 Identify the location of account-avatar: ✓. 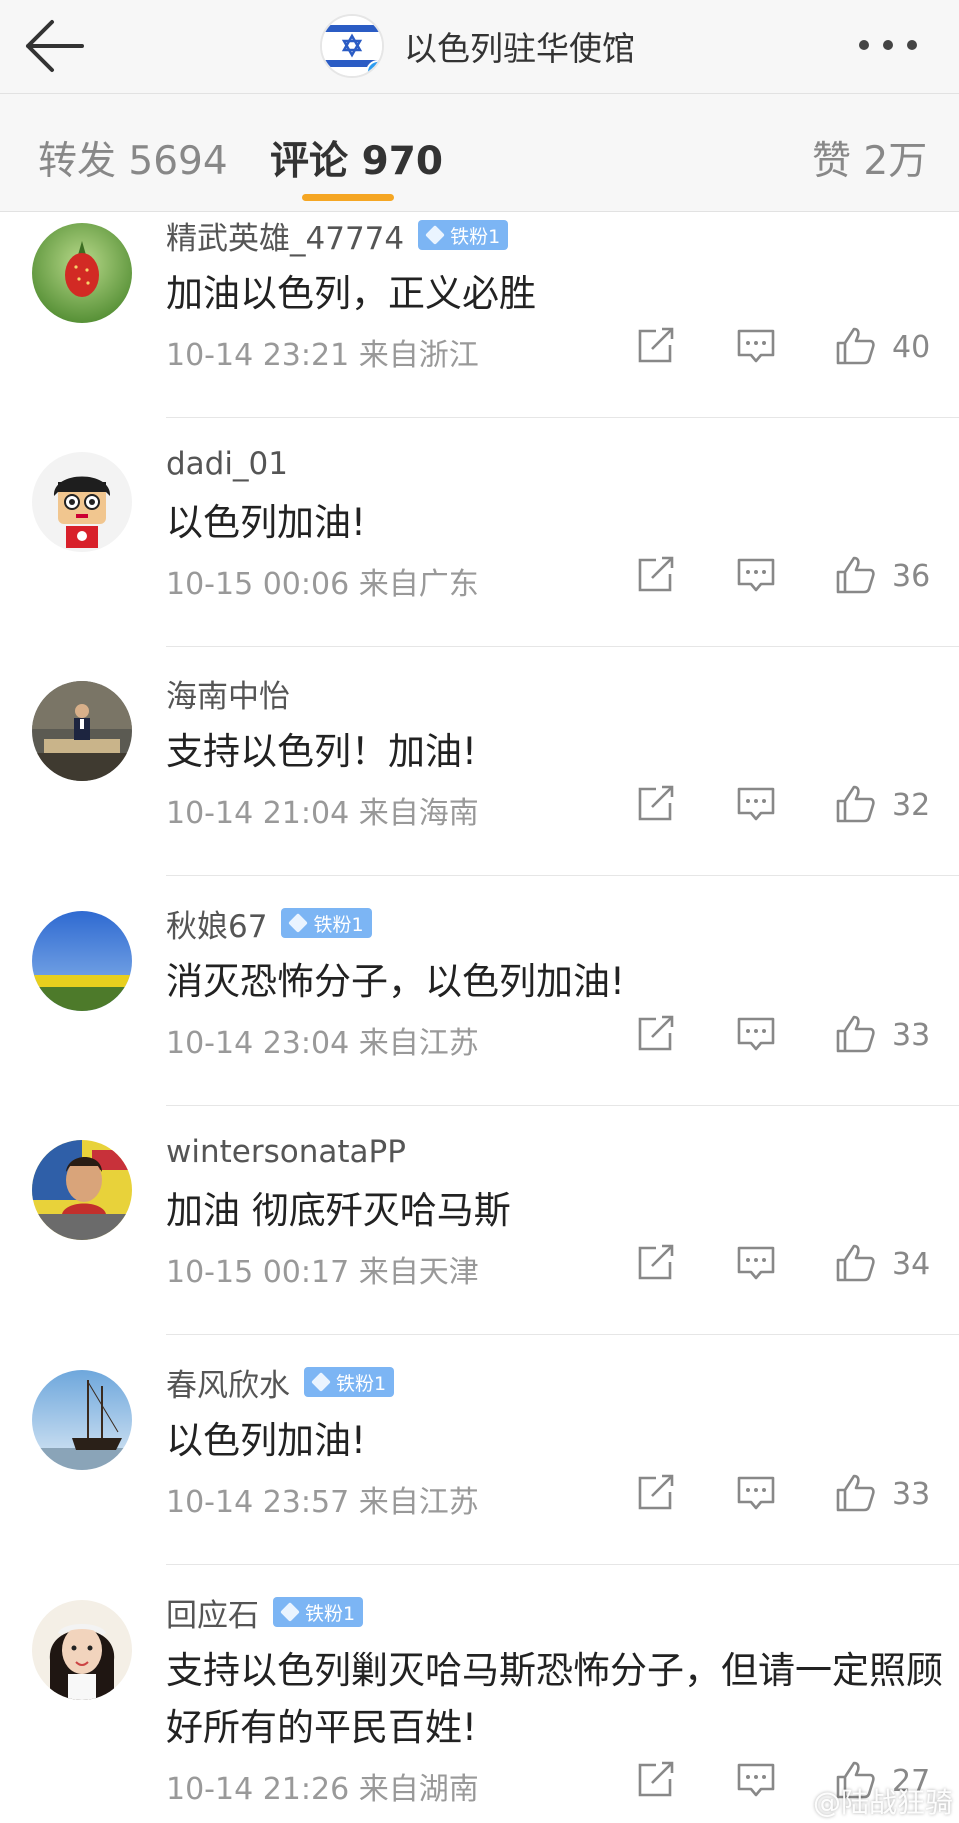
(352, 46).